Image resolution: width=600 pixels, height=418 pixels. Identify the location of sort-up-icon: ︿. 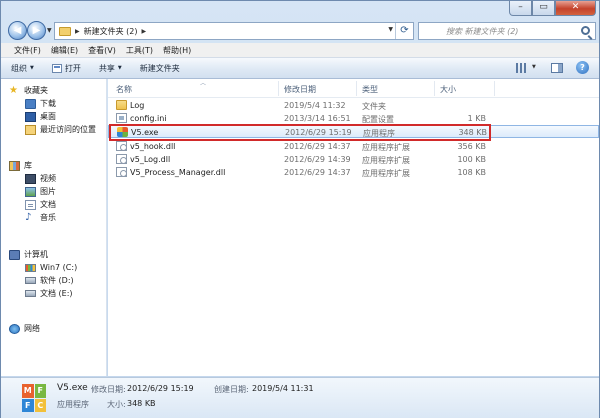
(203, 83).